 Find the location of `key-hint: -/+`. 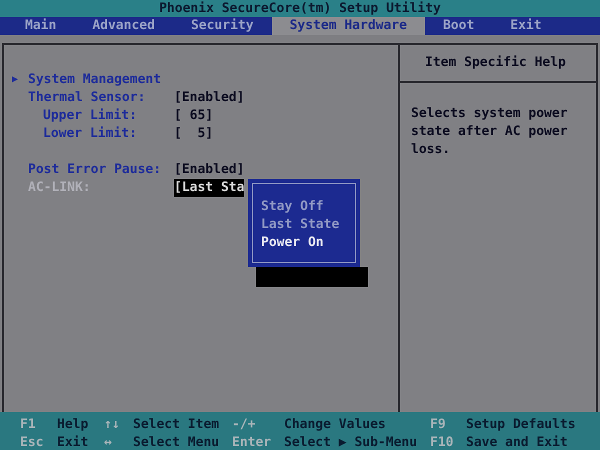

key-hint: -/+ is located at coordinates (244, 425).